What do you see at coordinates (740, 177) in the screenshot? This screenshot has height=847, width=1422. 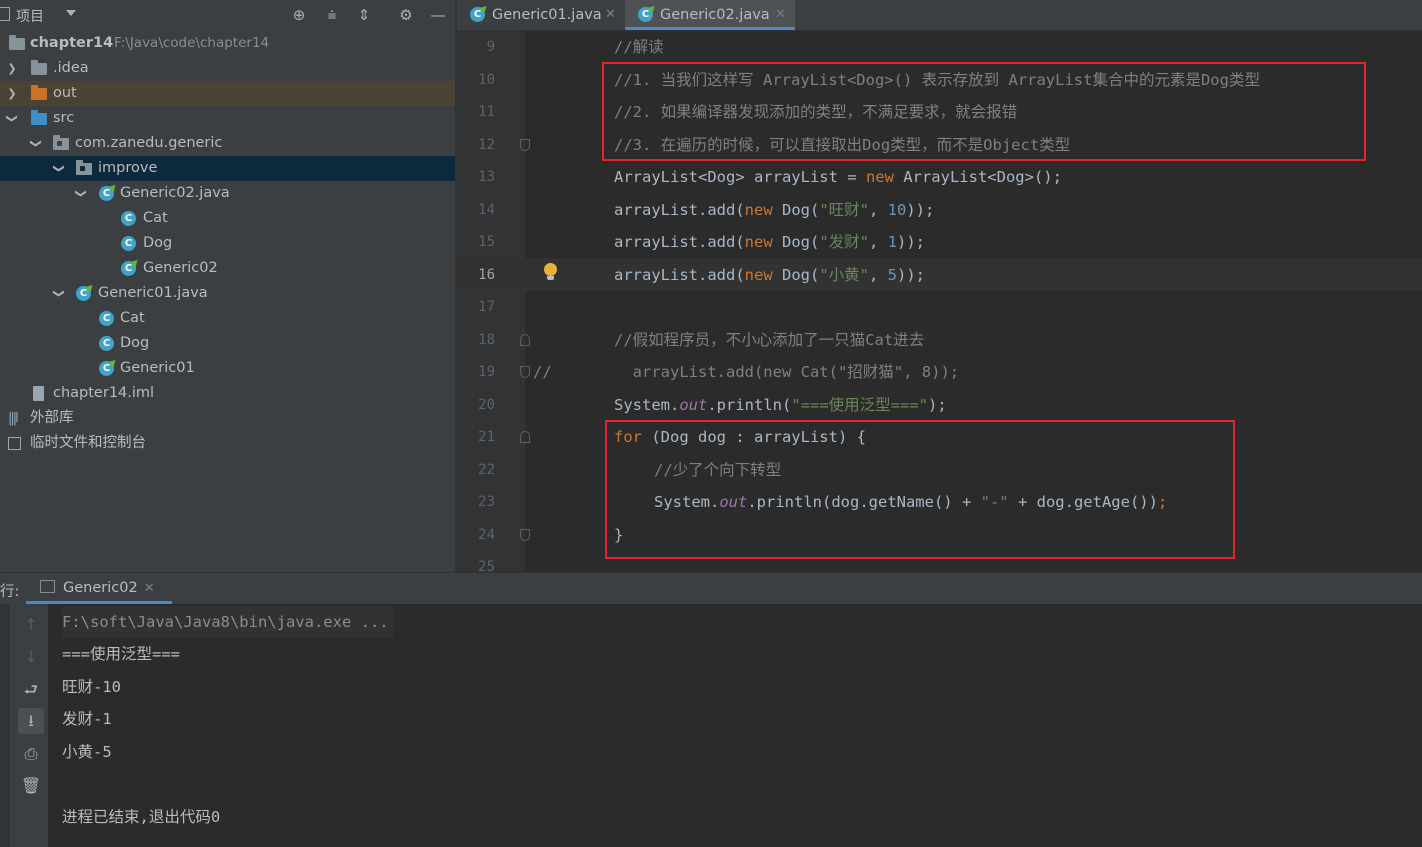 I see `code-text: ArrayList<Dog> arrayList =` at bounding box center [740, 177].